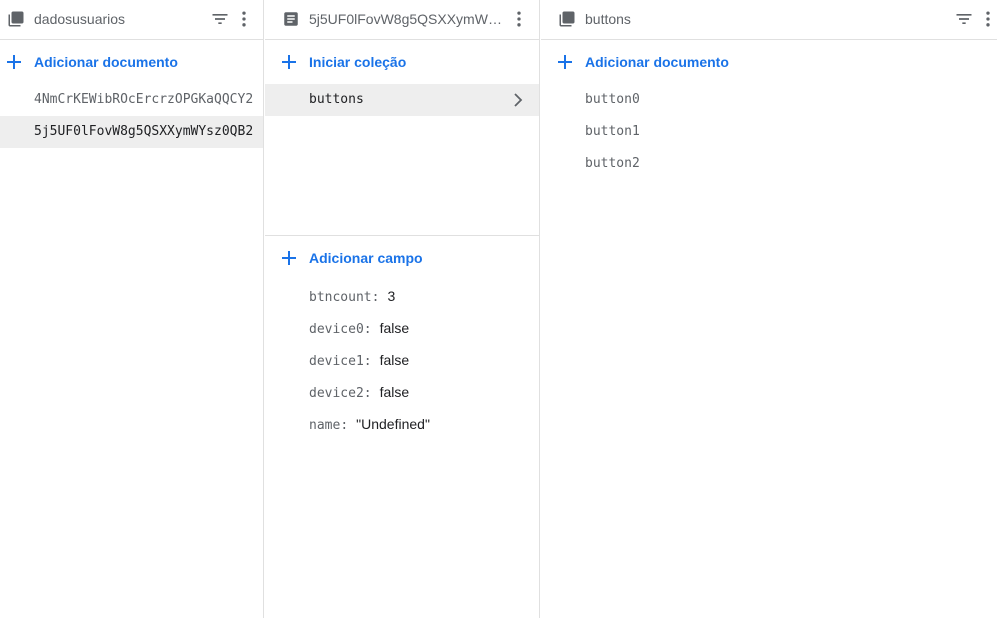 Image resolution: width=997 pixels, height=618 pixels. I want to click on field-row: device1: false, so click(359, 362).